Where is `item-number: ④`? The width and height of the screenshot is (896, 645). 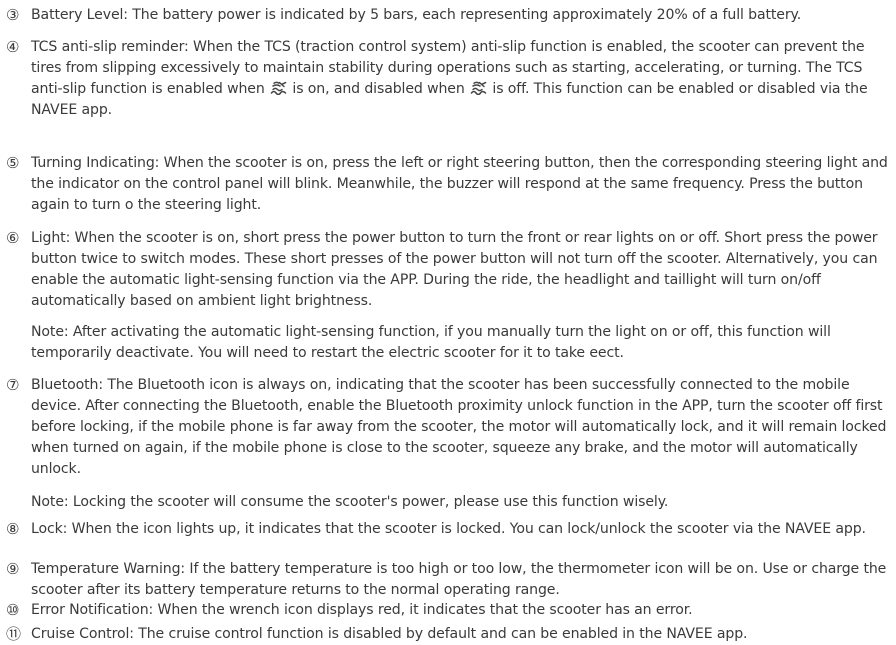
item-number: ④ is located at coordinates (13, 47).